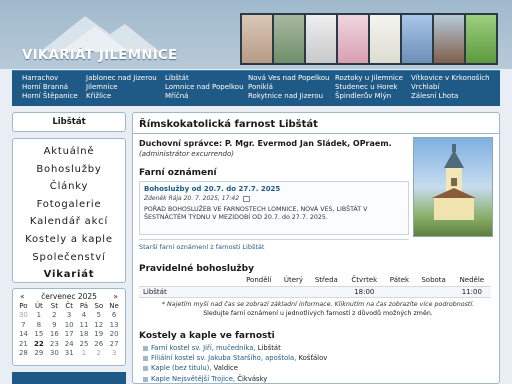 This screenshot has height=384, width=512. Describe the element at coordinates (22, 296) in the screenshot. I see `calendar-prev-button: «` at that location.